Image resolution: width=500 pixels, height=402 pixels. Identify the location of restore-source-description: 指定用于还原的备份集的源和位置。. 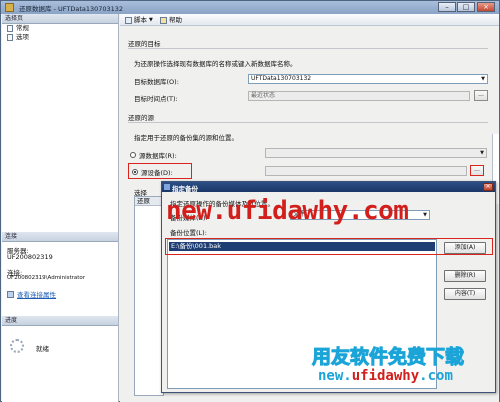
(186, 138).